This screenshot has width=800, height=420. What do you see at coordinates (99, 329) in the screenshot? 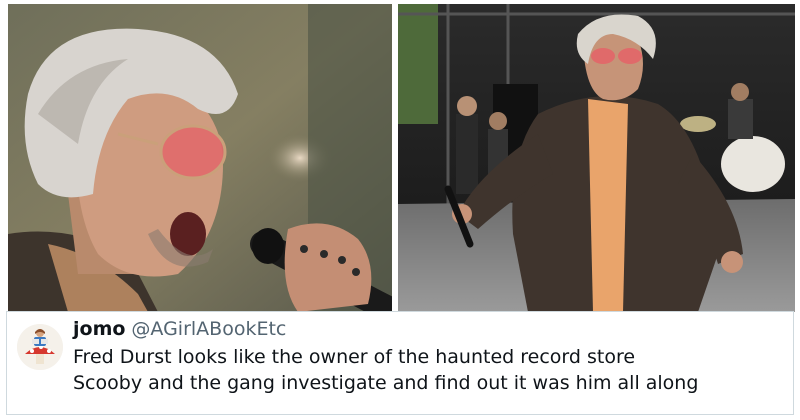
I see `display-name: jomo` at bounding box center [99, 329].